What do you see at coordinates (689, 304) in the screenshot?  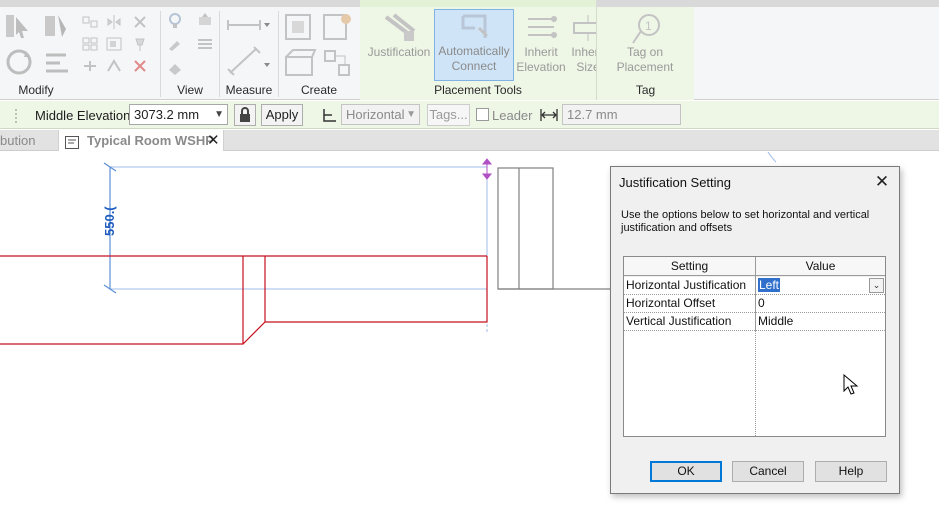 I see `table-row-setting: Horizontal Offset` at bounding box center [689, 304].